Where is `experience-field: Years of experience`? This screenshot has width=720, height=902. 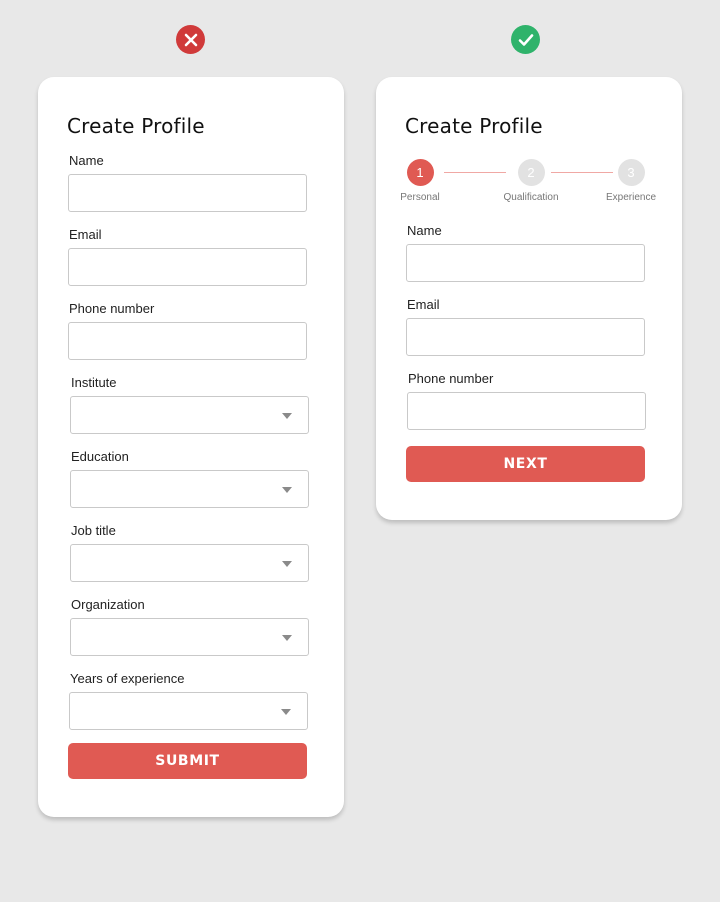 experience-field: Years of experience is located at coordinates (189, 700).